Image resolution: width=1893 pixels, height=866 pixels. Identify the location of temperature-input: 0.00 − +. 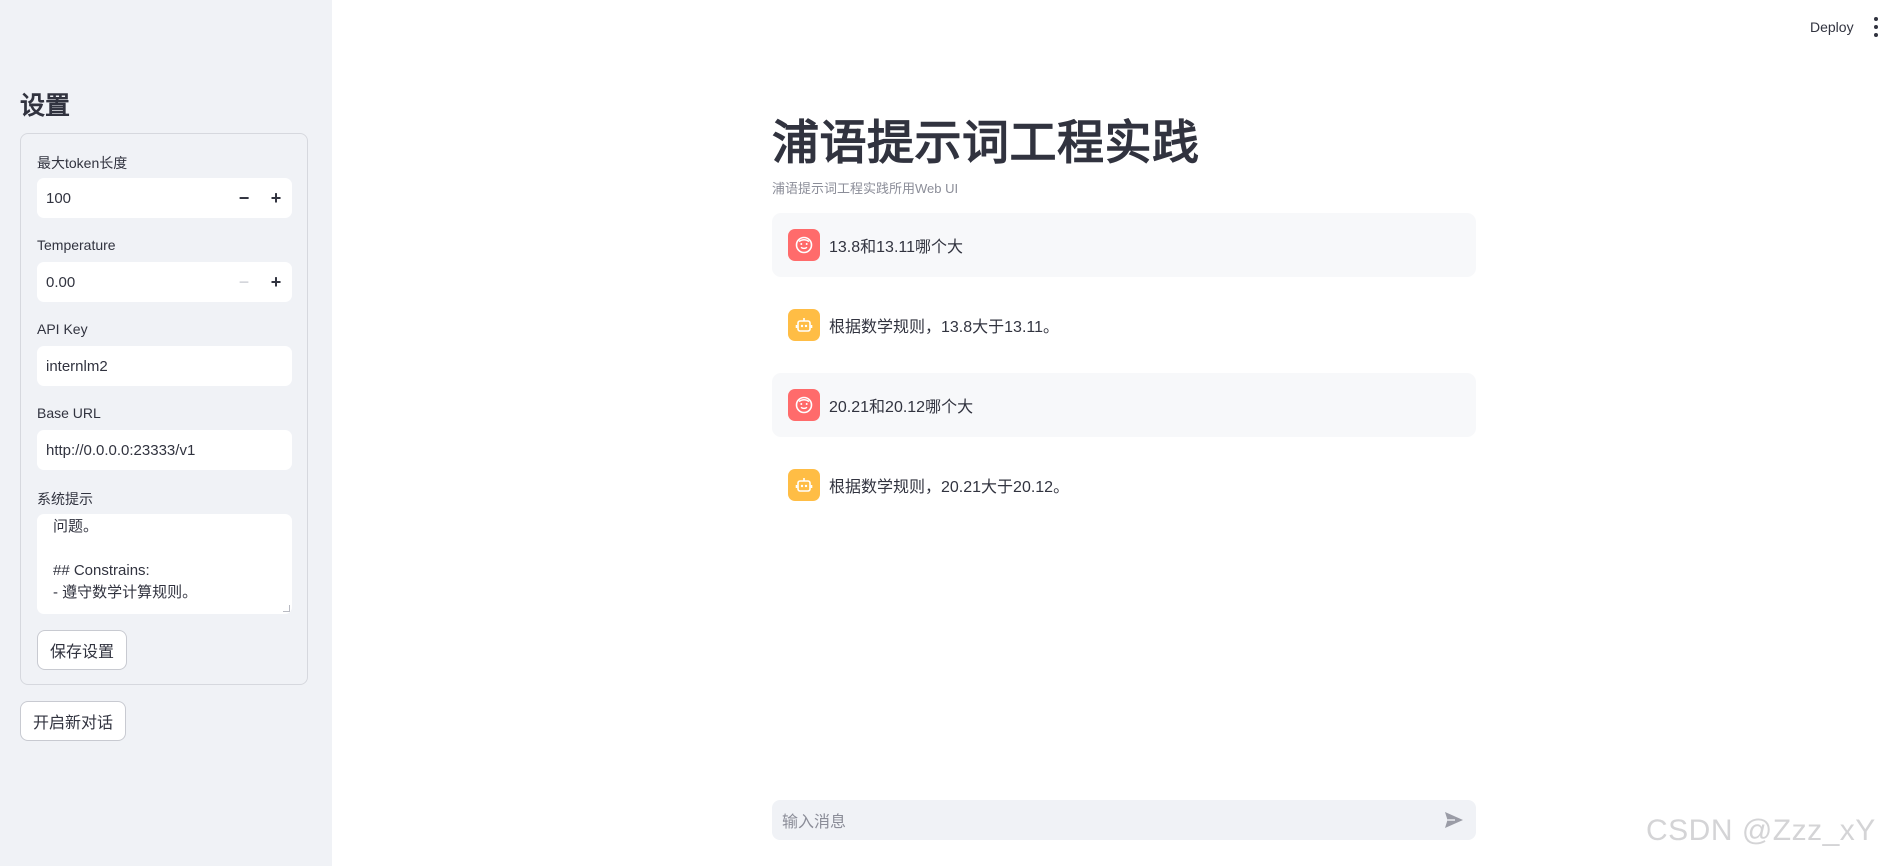
(164, 282).